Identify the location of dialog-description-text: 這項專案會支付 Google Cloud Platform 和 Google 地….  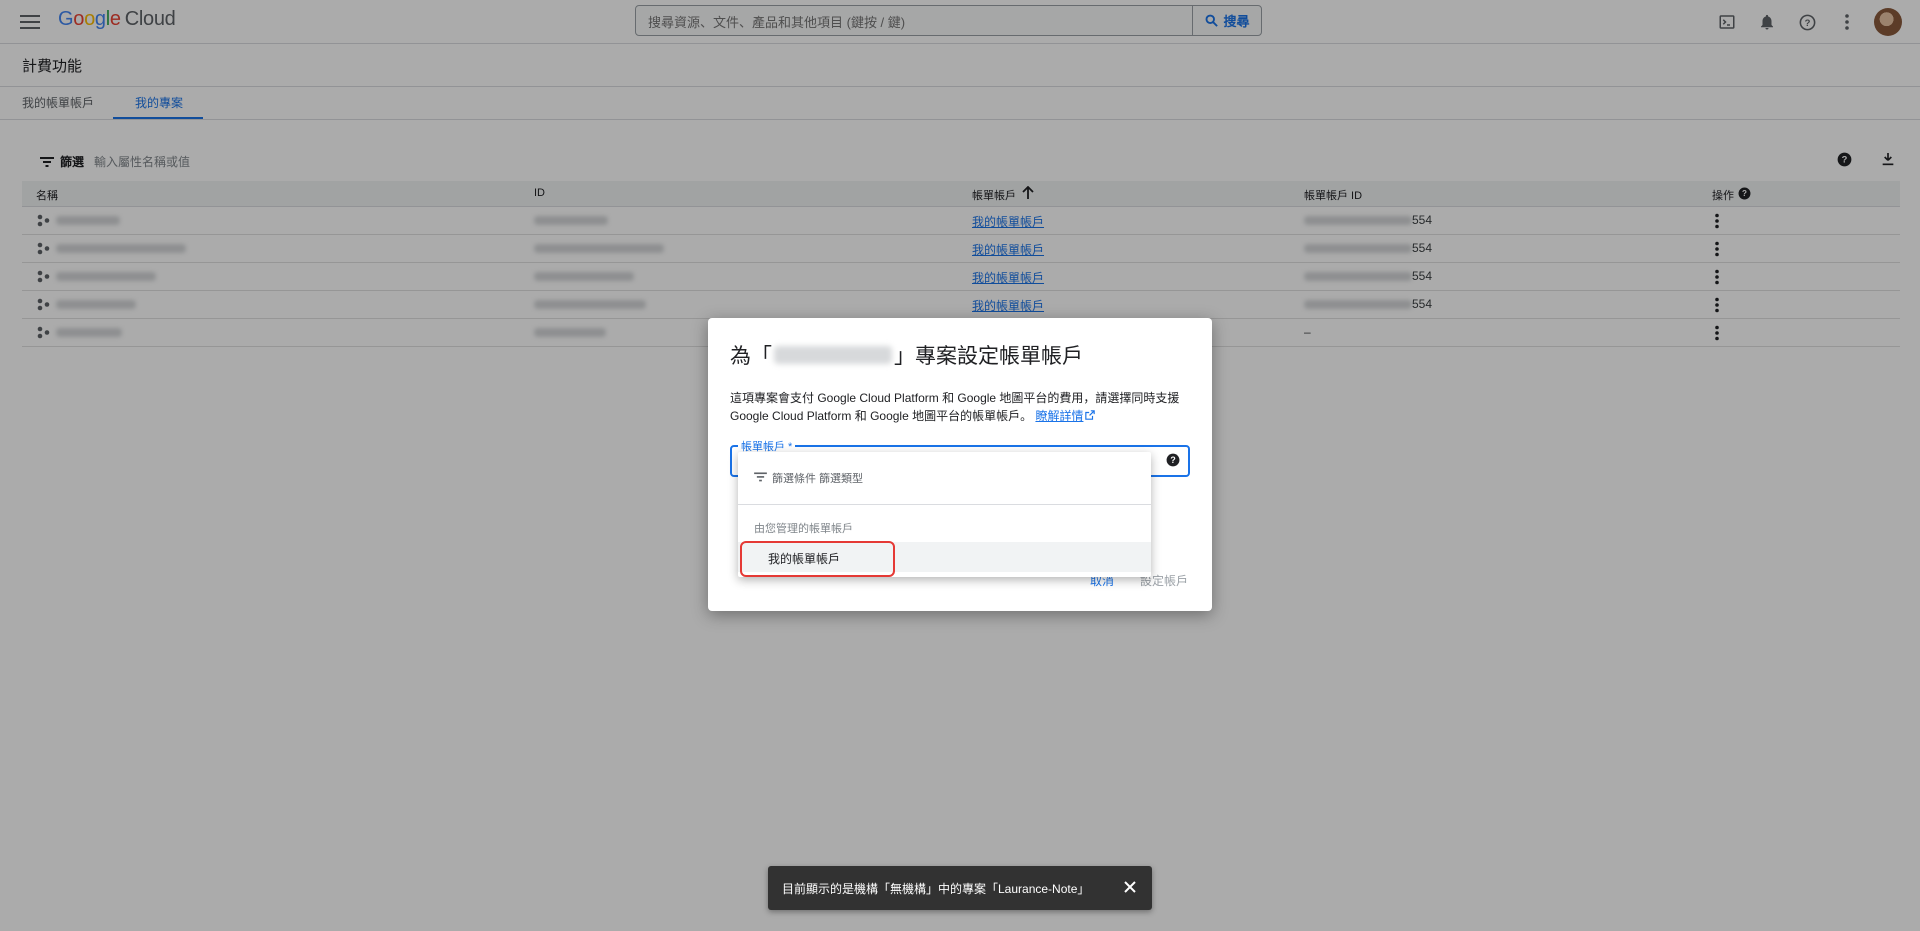
(955, 407).